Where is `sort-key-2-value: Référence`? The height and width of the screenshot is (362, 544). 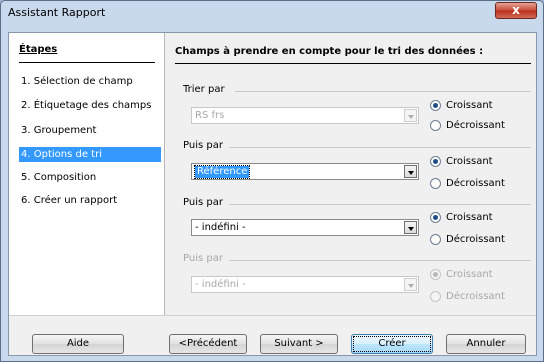 sort-key-2-value: Référence is located at coordinates (222, 172).